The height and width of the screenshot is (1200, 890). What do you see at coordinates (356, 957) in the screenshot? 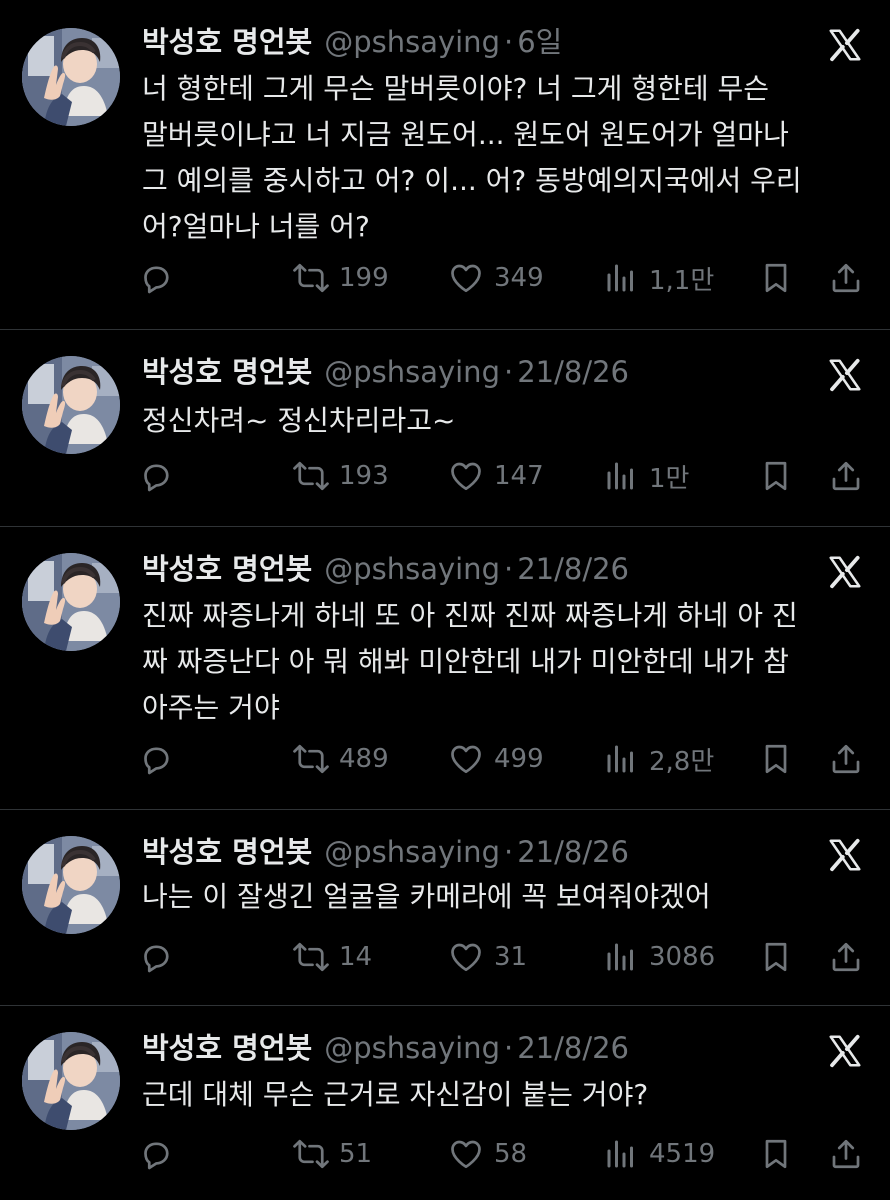
I see `retweet-count: 14` at bounding box center [356, 957].